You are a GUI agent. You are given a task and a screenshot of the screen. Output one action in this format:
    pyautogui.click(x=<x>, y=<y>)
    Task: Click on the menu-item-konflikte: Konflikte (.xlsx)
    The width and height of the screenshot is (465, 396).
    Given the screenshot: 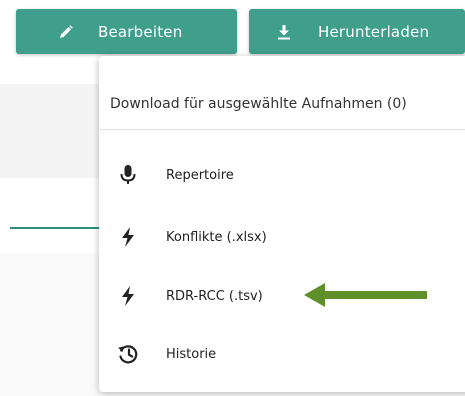 What is the action you would take?
    pyautogui.click(x=282, y=237)
    